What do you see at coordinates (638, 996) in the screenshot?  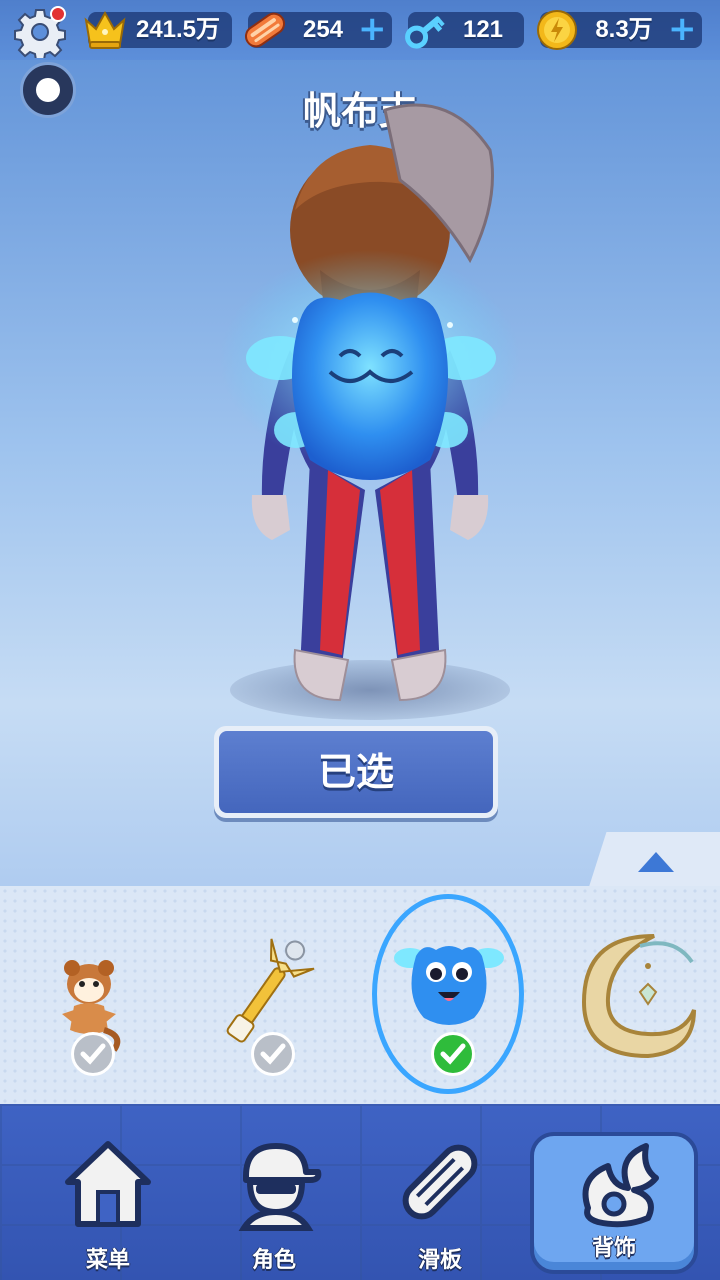 I see `crescent-moon-icon` at bounding box center [638, 996].